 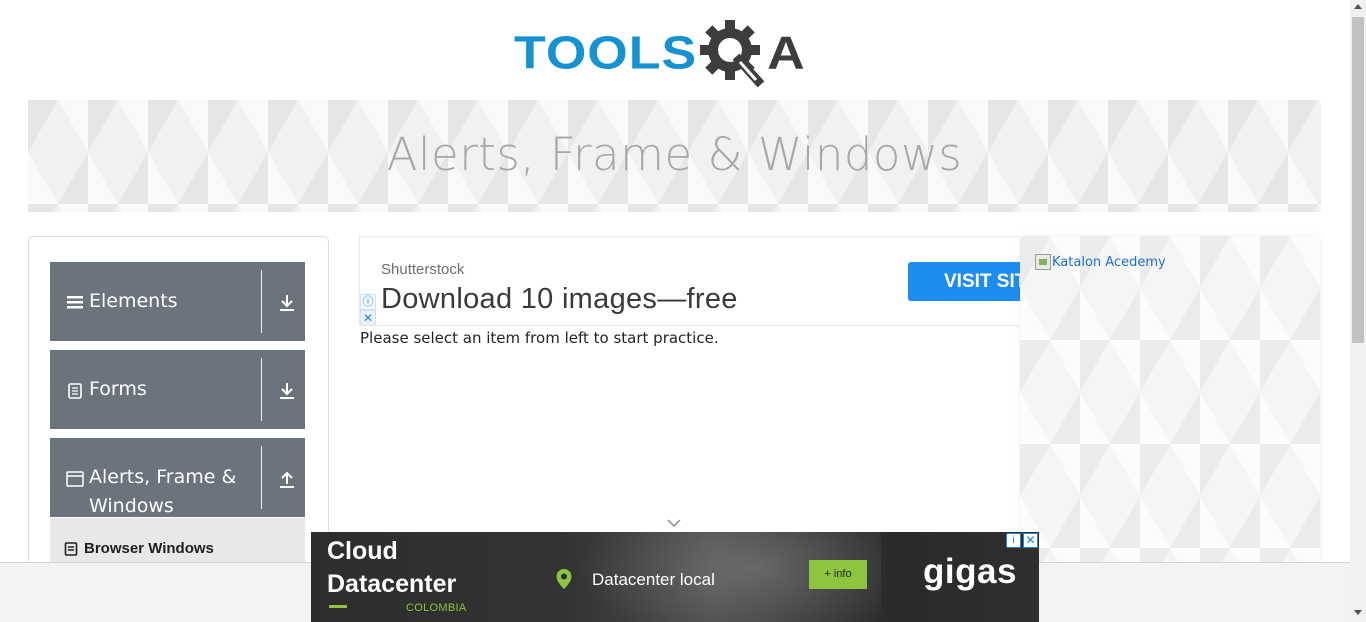 What do you see at coordinates (75, 302) in the screenshot?
I see `hamburger-icon` at bounding box center [75, 302].